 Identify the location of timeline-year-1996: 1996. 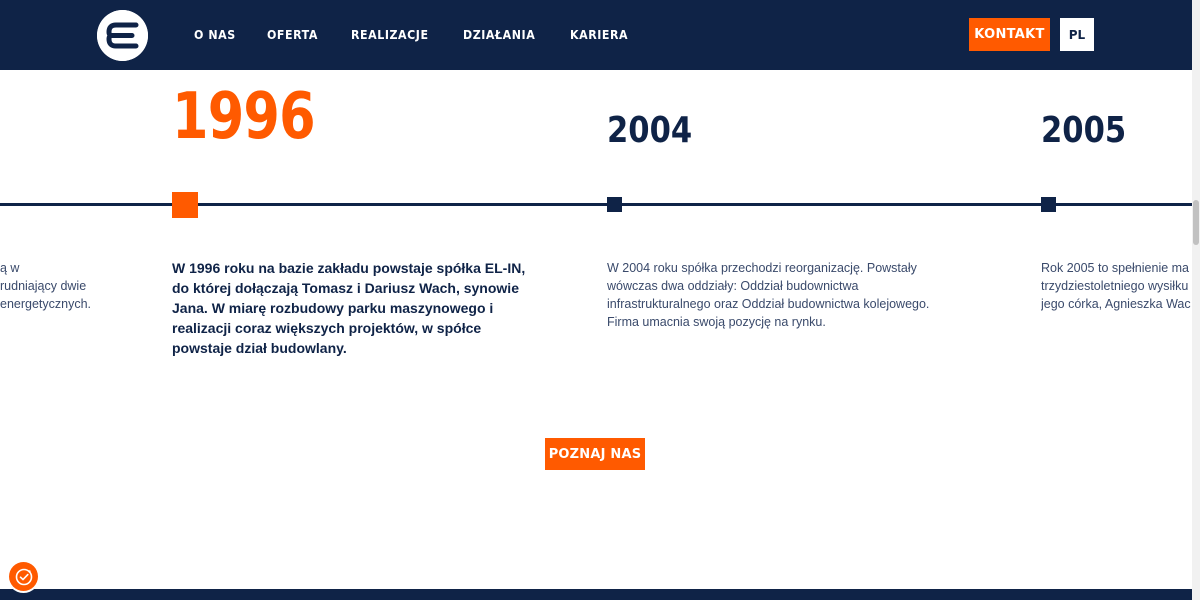
(244, 117).